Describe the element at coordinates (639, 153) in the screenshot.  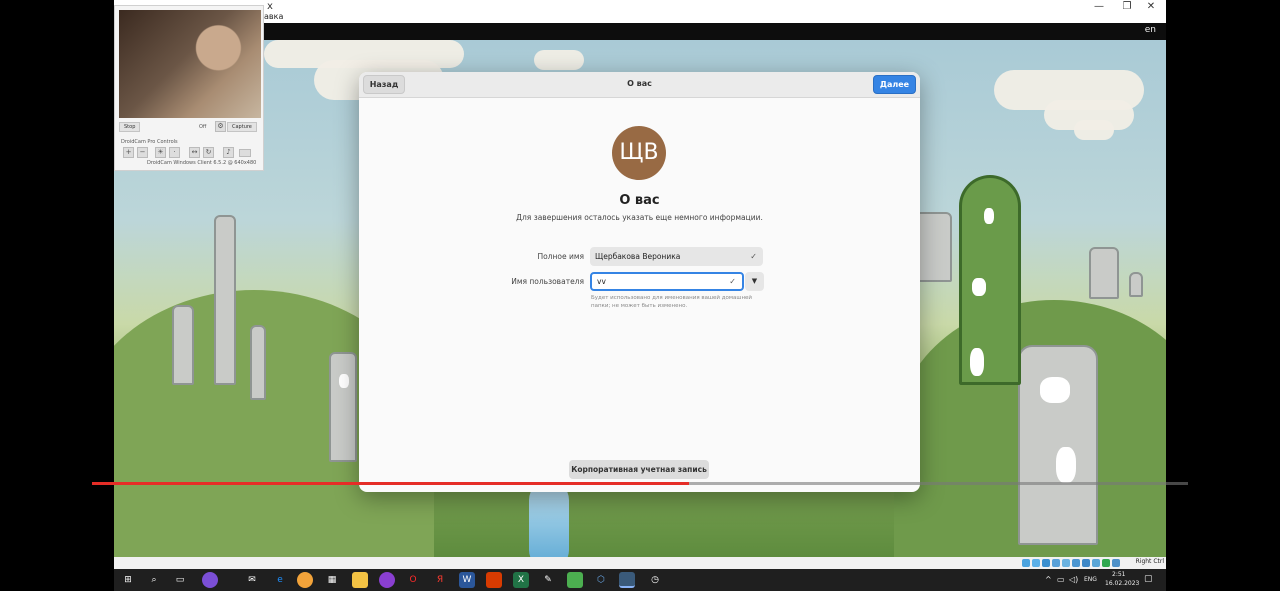
I see `avatar: ЩВ` at that location.